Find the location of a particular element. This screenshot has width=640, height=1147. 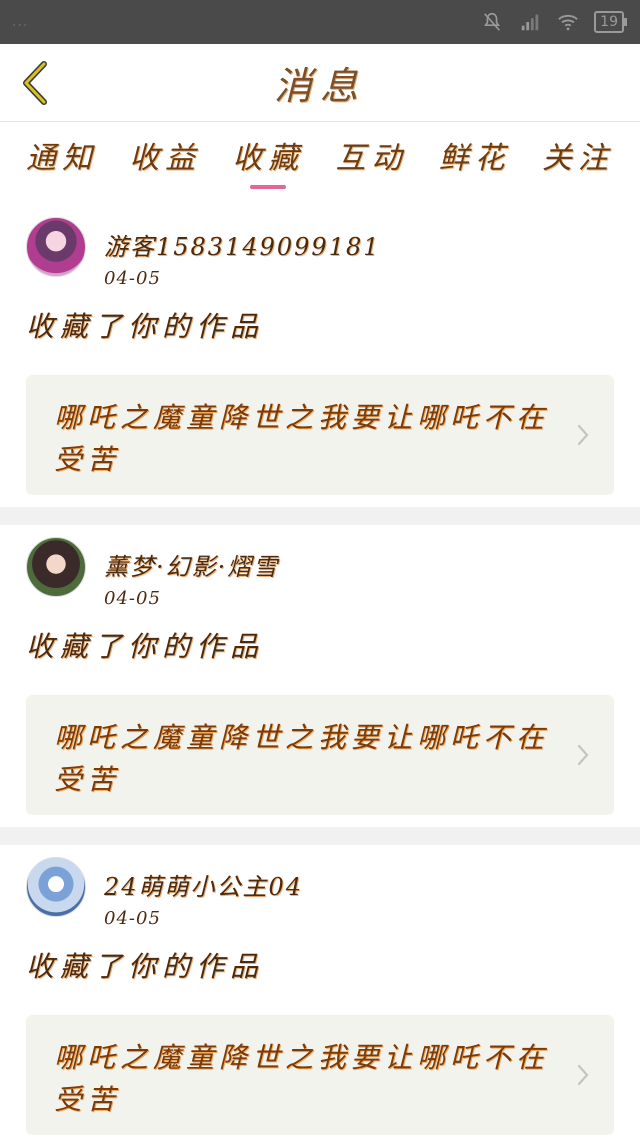

header-bar: 消息 is located at coordinates (320, 83).